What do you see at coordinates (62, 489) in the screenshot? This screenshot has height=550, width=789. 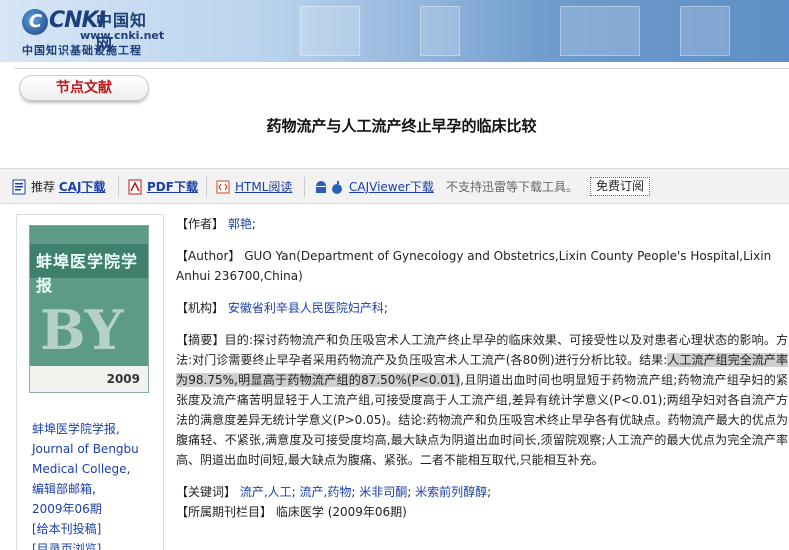 I see `editorial-email-link: 编辑部邮箱` at bounding box center [62, 489].